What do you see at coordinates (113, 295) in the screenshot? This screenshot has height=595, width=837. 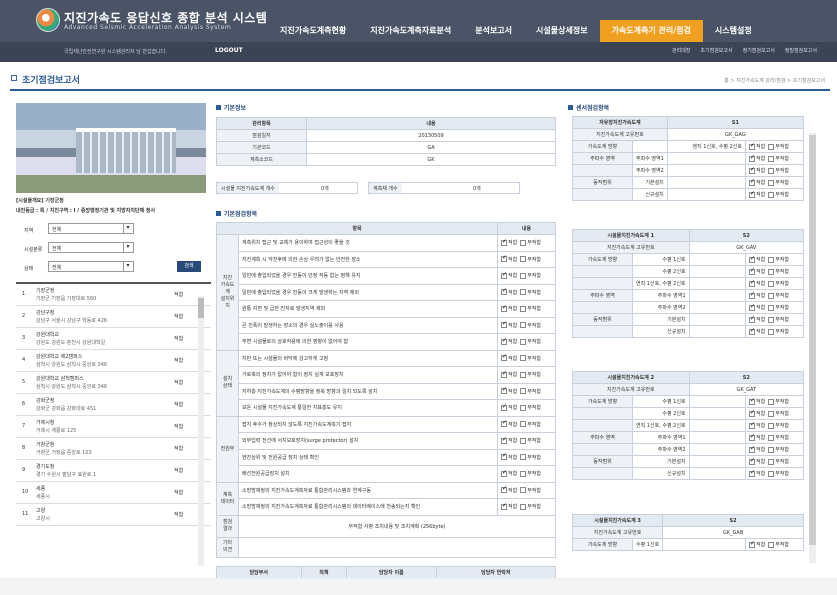 I see `list-item: 1 기장군청 기장군 기장읍 기장대로 560 적합` at bounding box center [113, 295].